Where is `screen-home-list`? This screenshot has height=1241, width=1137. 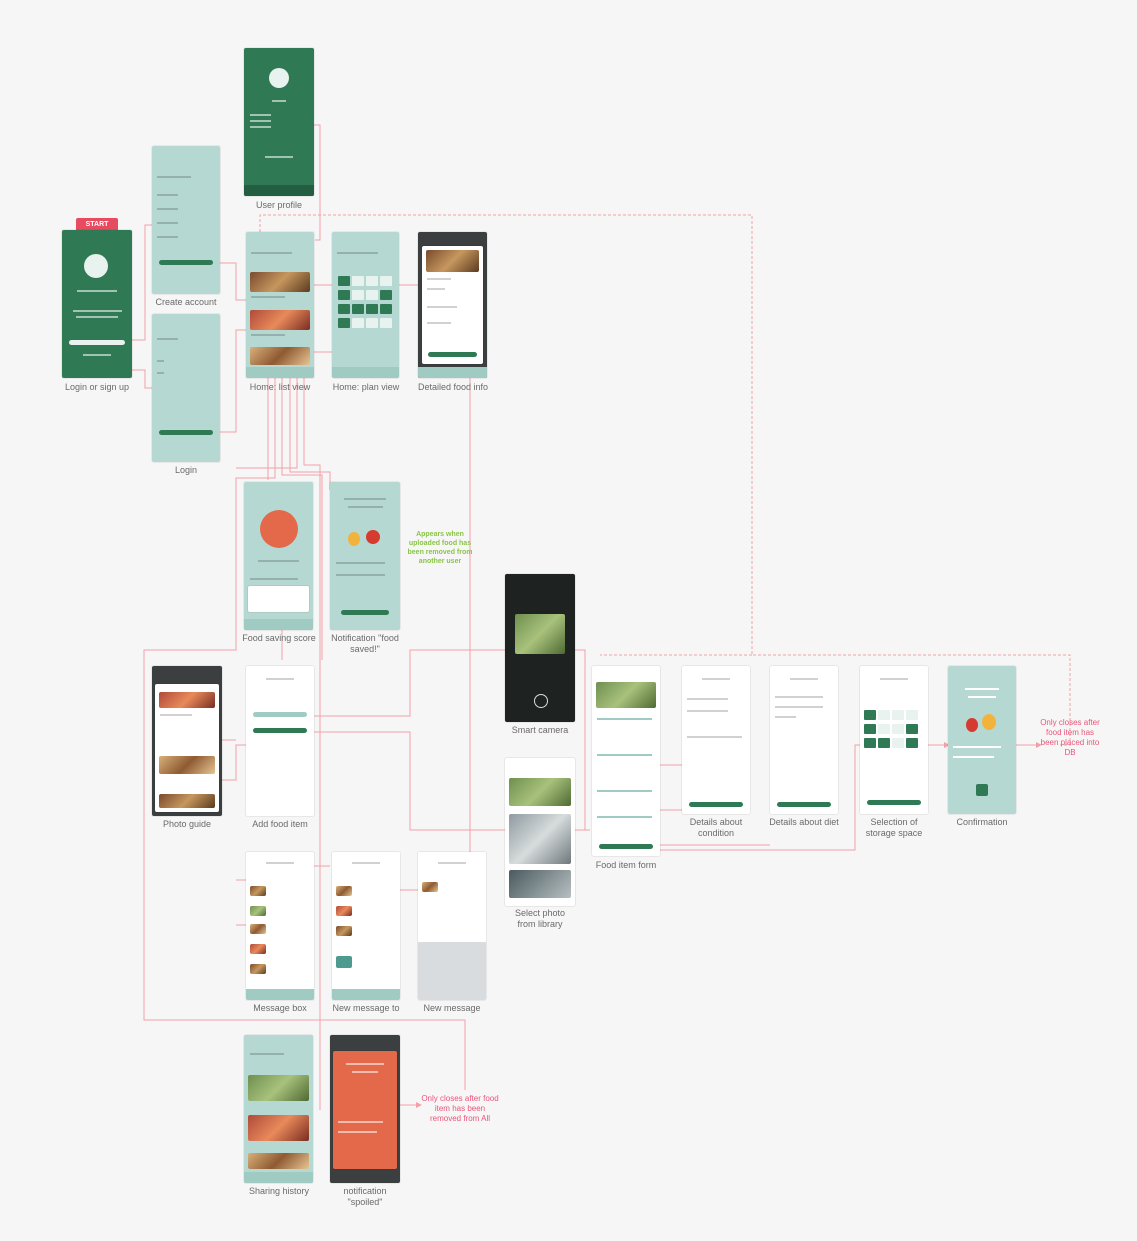 screen-home-list is located at coordinates (280, 305).